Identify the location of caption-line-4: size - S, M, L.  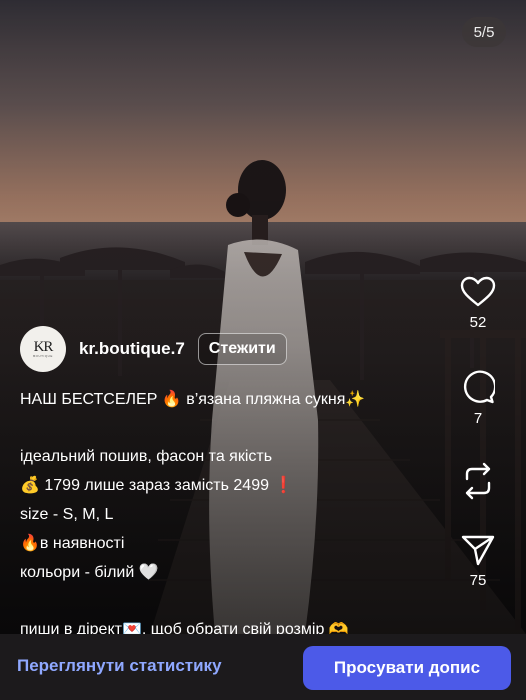
(67, 514).